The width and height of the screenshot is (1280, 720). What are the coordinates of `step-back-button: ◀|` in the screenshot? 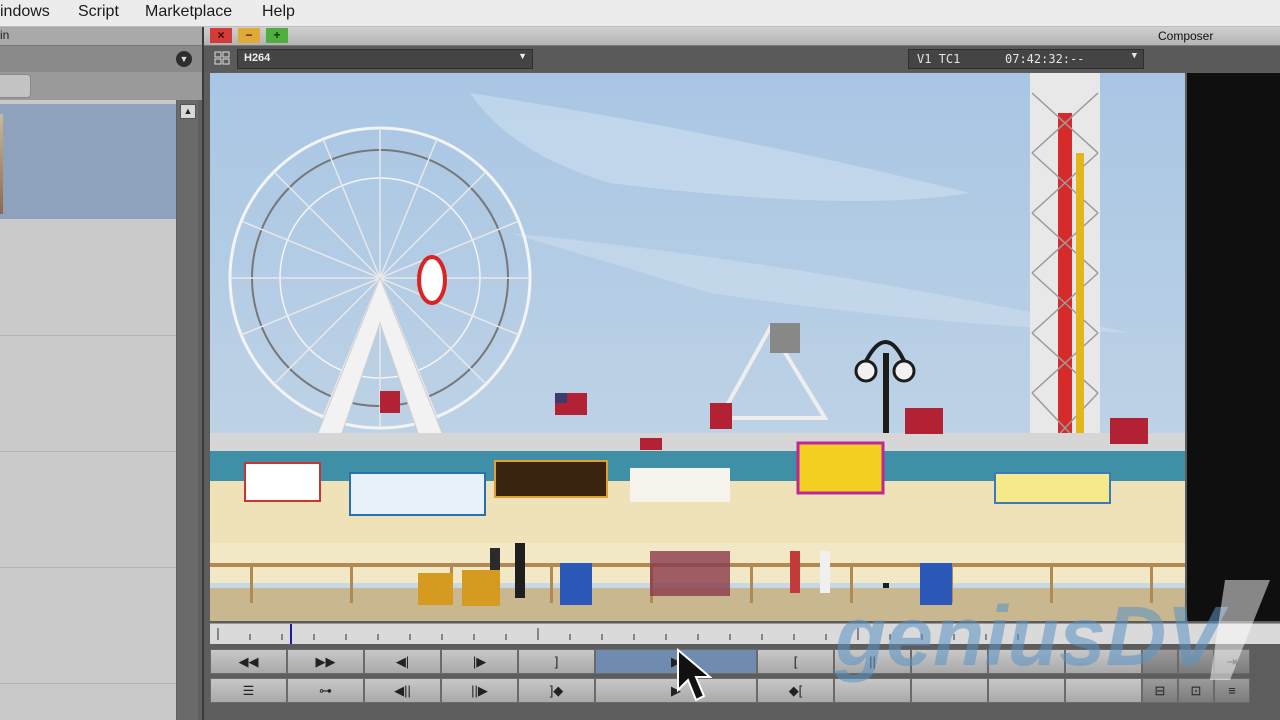 It's located at (402, 661).